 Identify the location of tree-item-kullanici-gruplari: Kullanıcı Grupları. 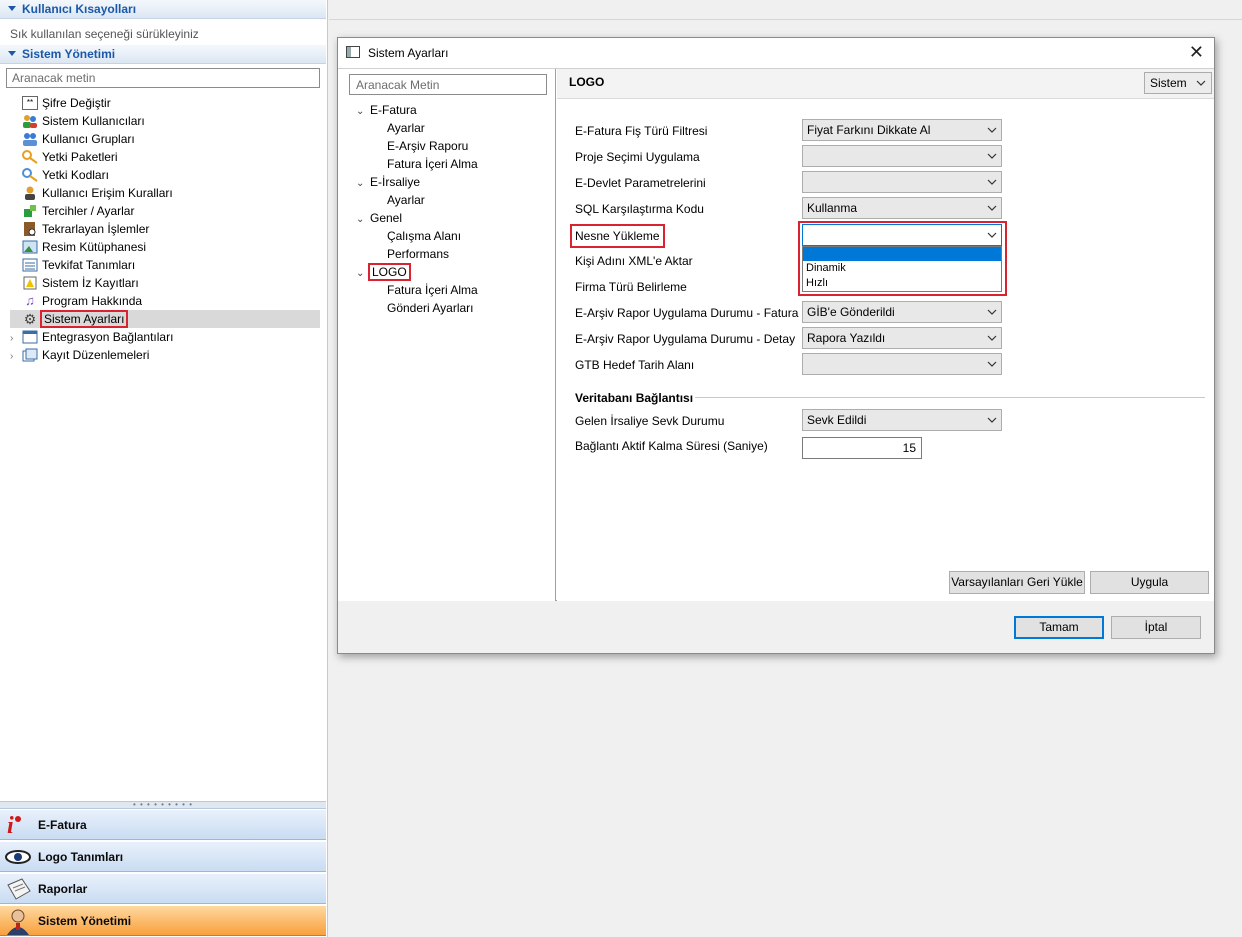
(165, 139).